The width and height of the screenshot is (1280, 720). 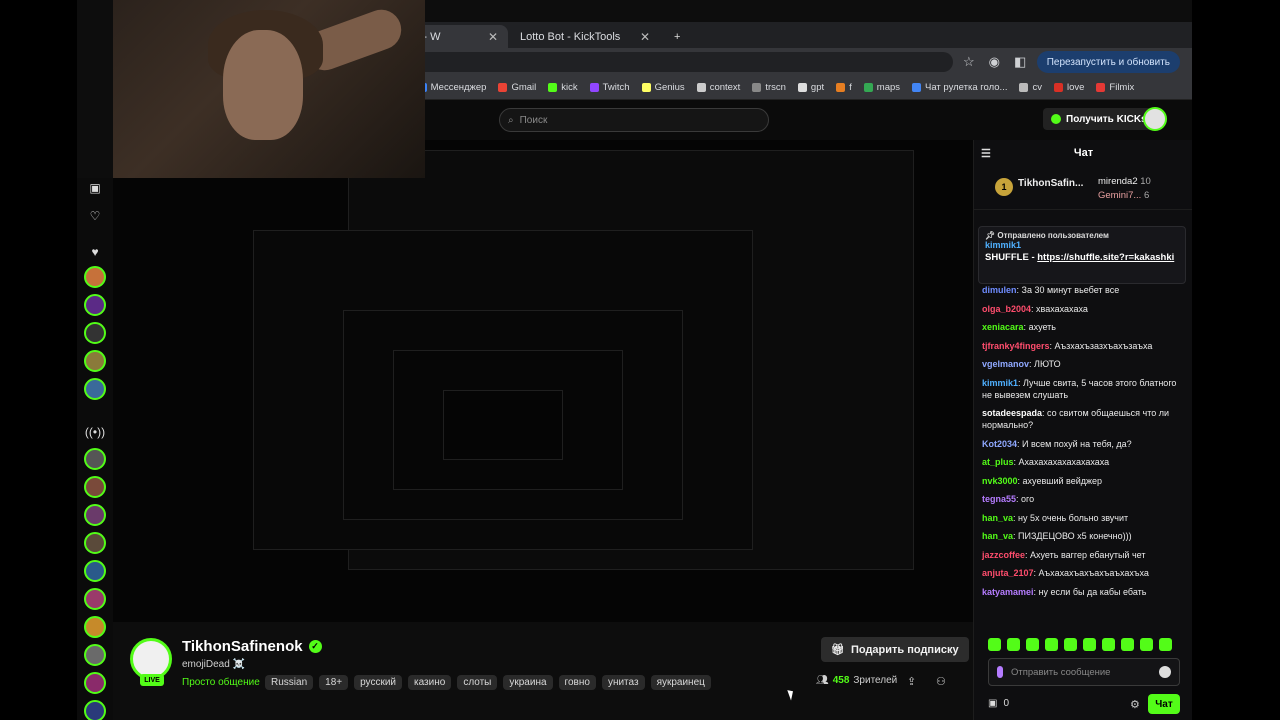 I want to click on chat-username: xeniacara, so click(x=1003, y=327).